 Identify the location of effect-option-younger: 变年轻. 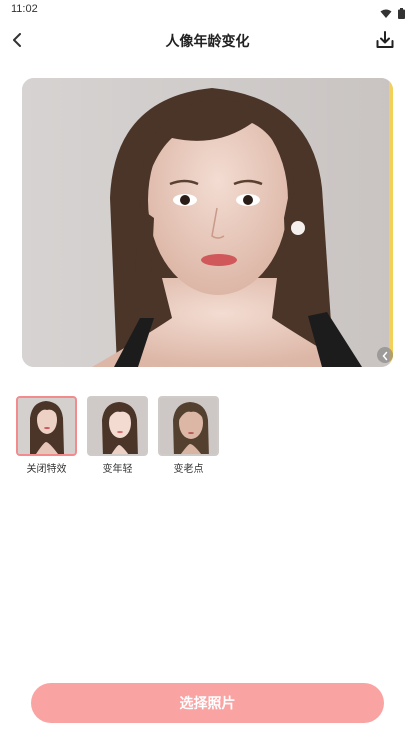
(117, 435).